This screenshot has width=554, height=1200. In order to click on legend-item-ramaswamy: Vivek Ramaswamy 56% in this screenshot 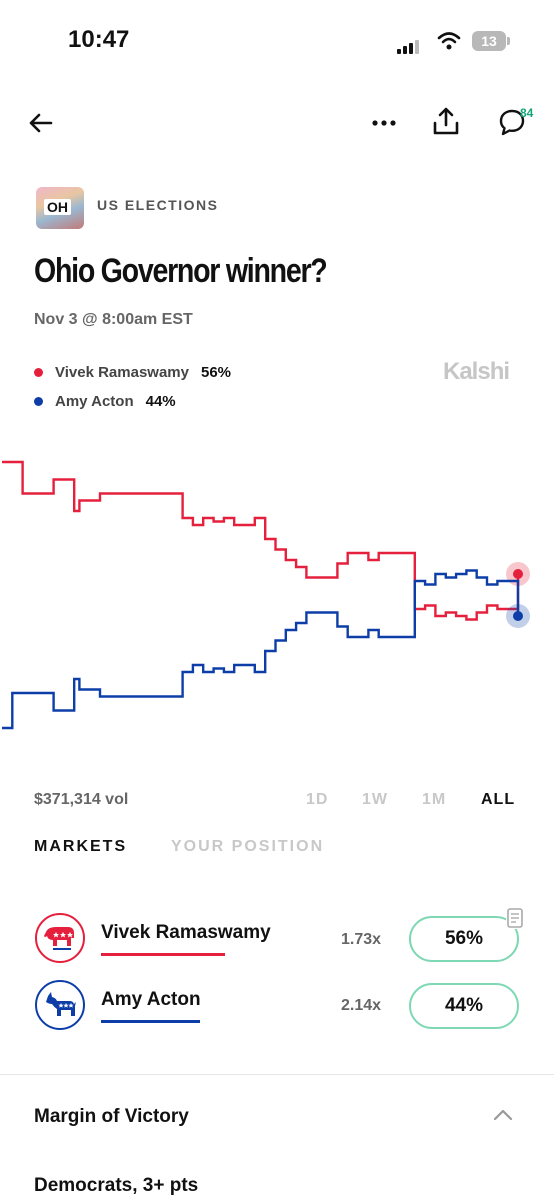, I will do `click(132, 372)`.